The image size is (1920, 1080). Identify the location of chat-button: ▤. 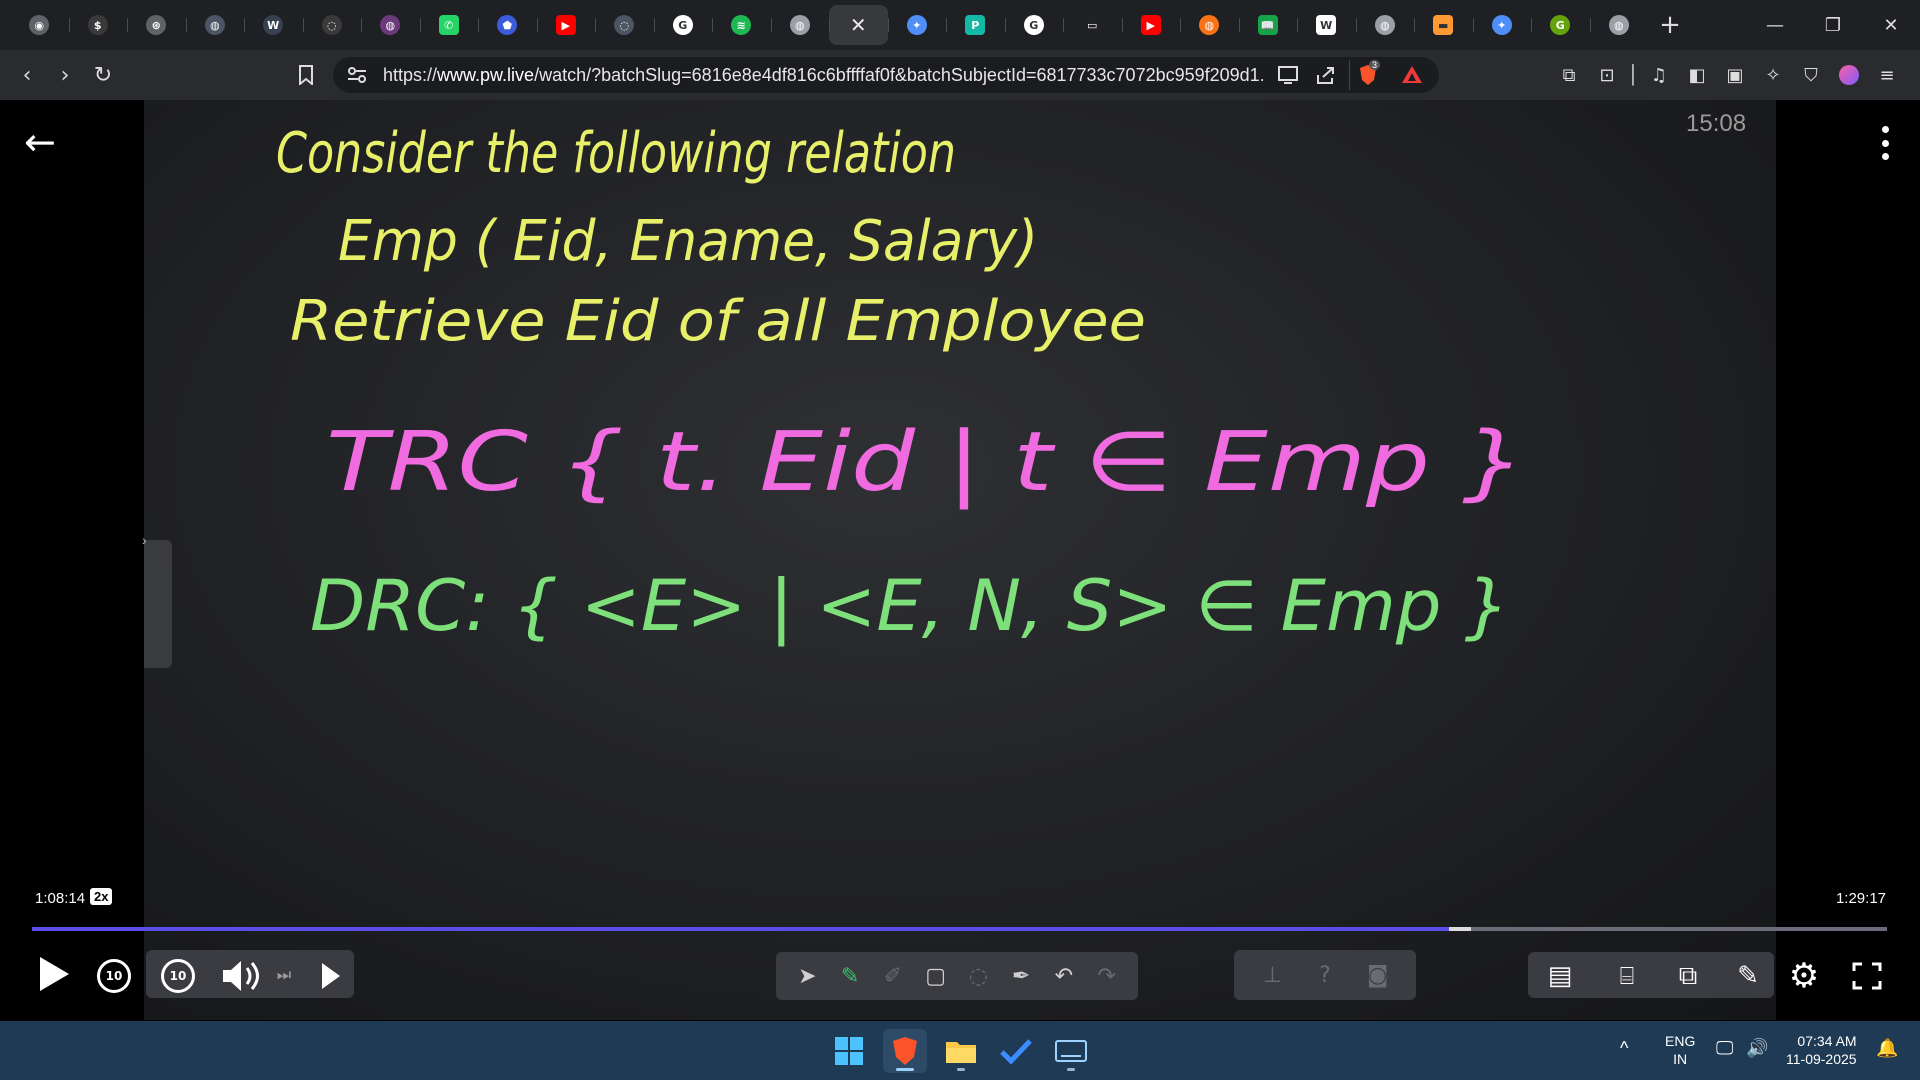
(1560, 976).